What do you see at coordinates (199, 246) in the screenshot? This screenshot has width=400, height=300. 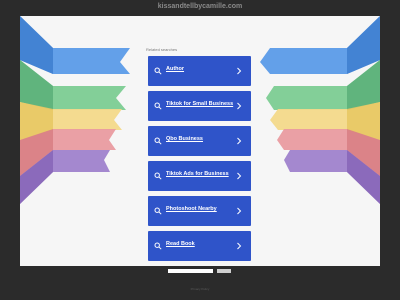 I see `related-link-read-book: Read Book` at bounding box center [199, 246].